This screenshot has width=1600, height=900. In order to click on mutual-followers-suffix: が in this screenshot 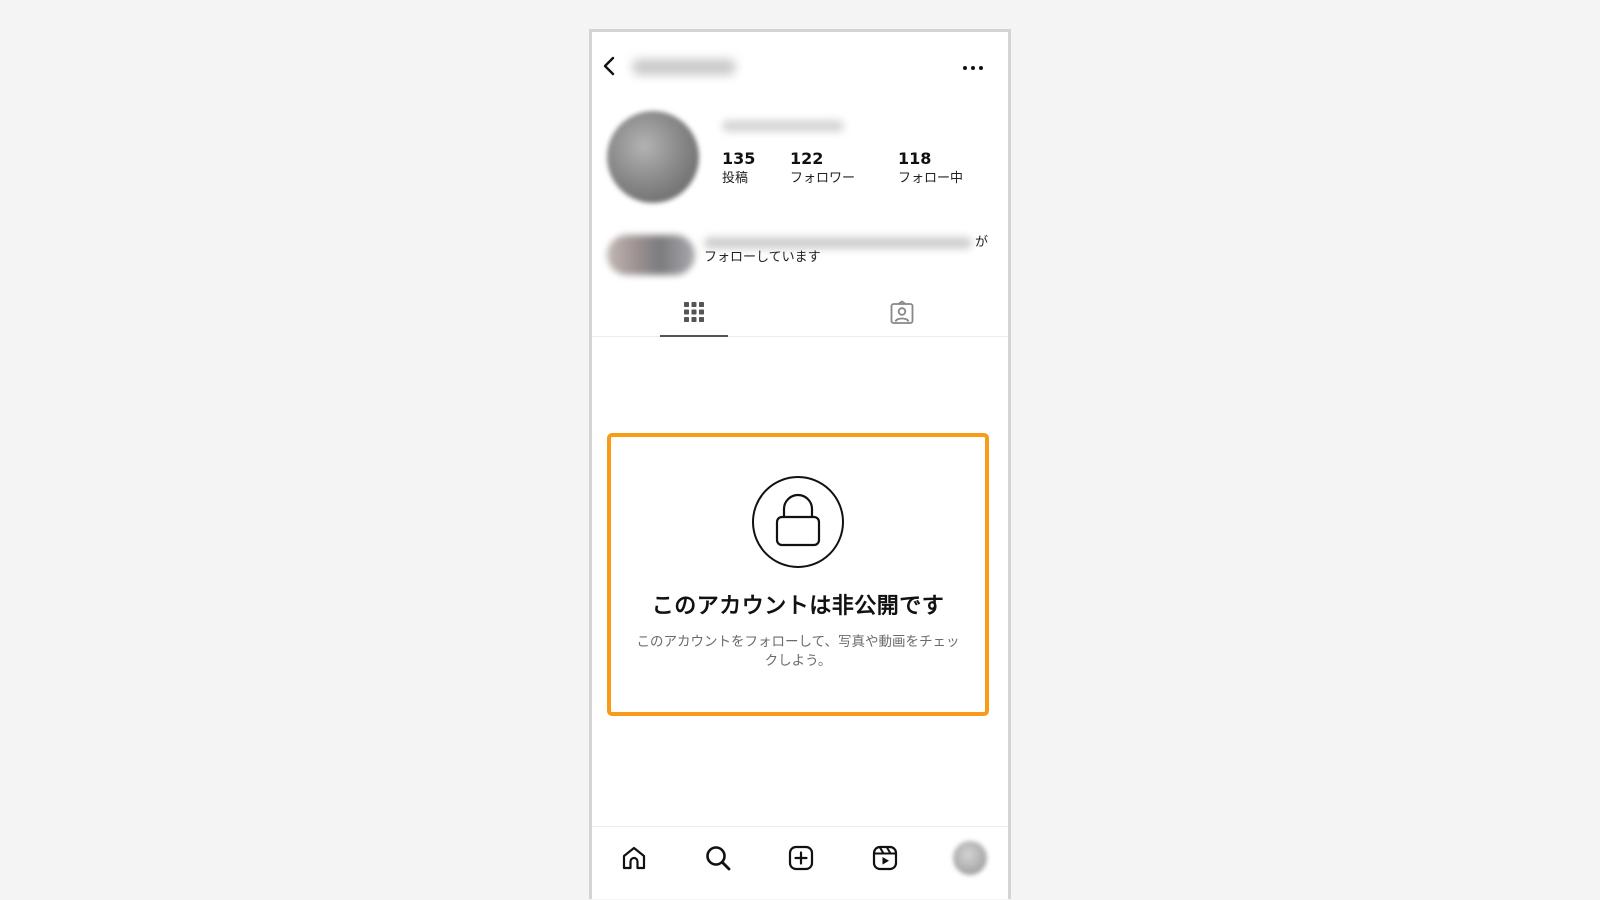, I will do `click(982, 242)`.